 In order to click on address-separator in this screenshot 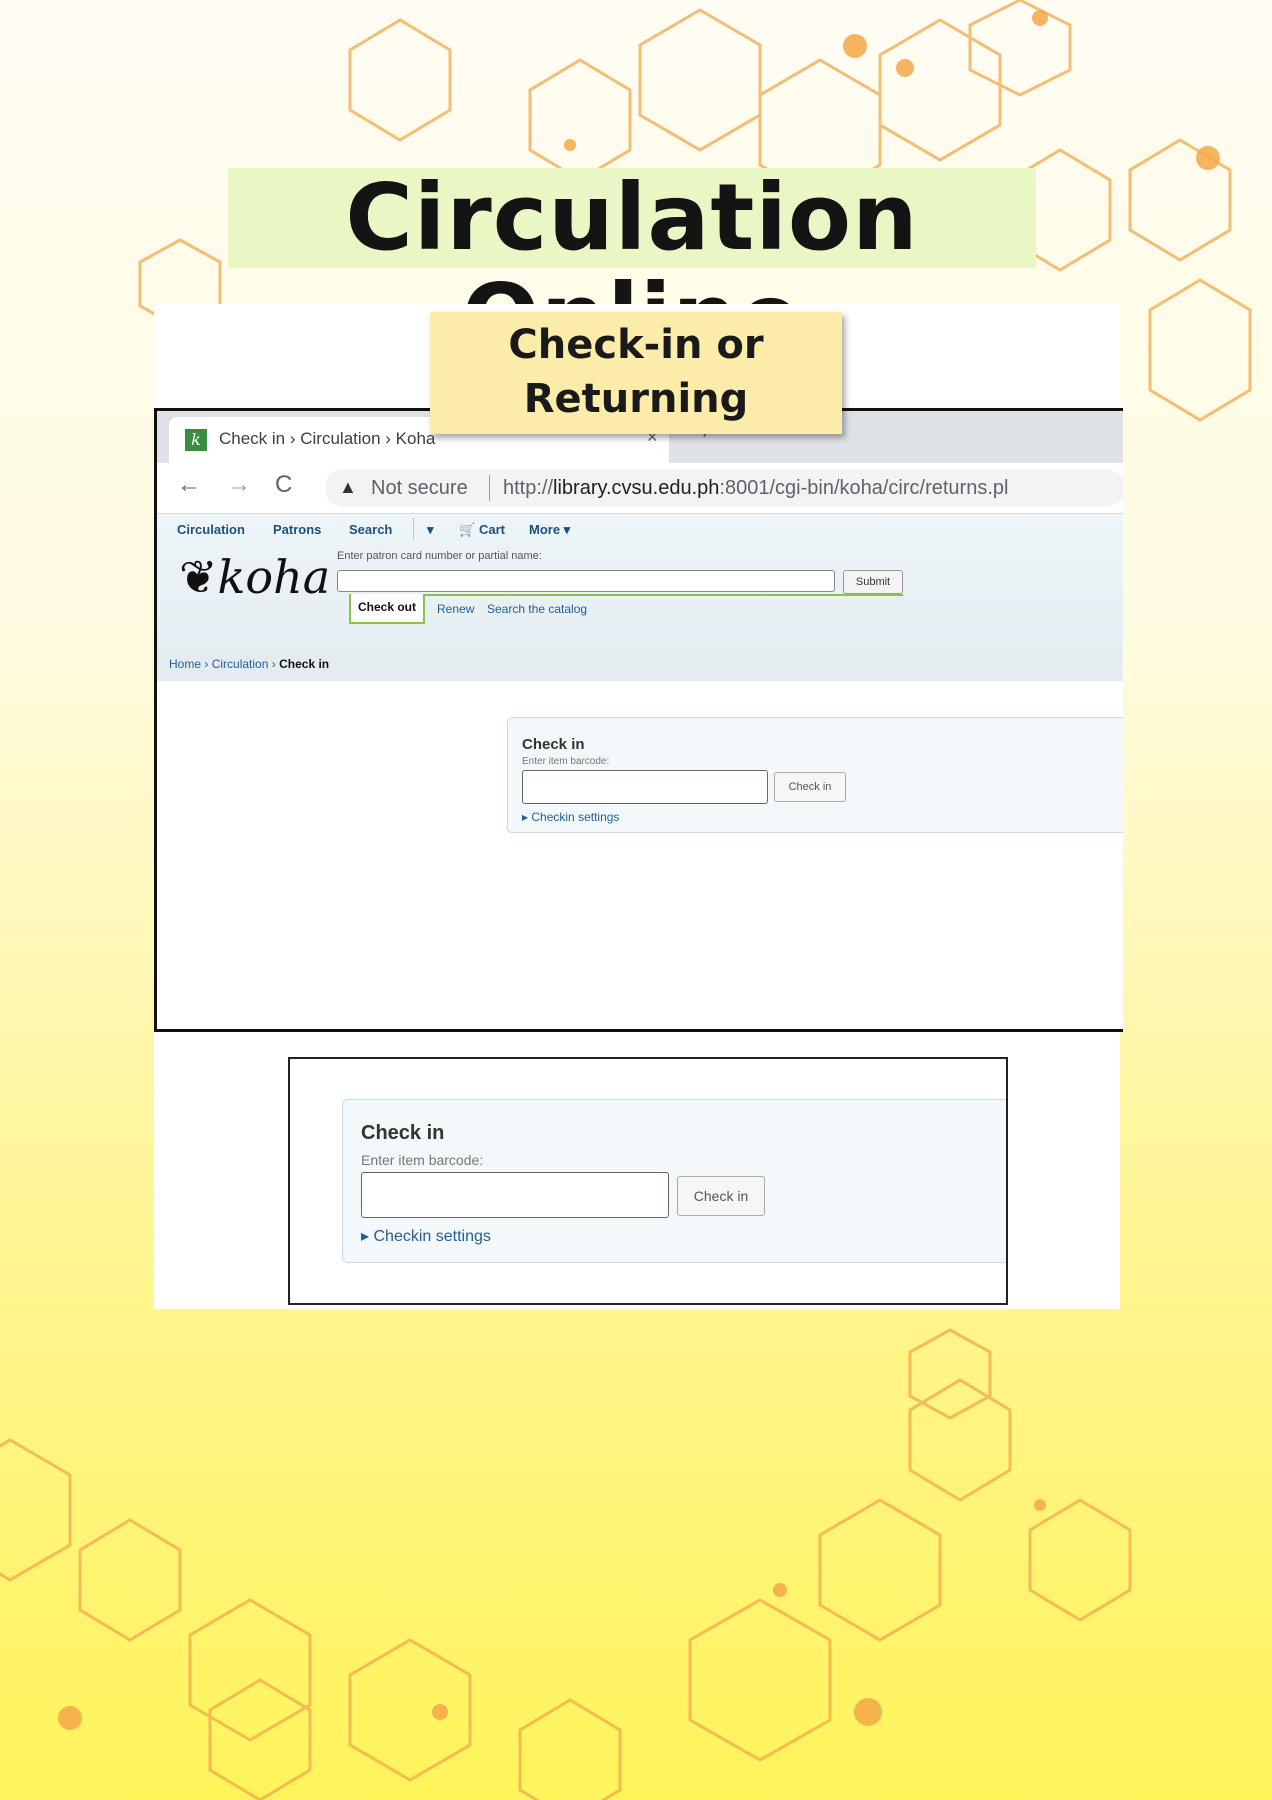, I will do `click(489, 488)`.